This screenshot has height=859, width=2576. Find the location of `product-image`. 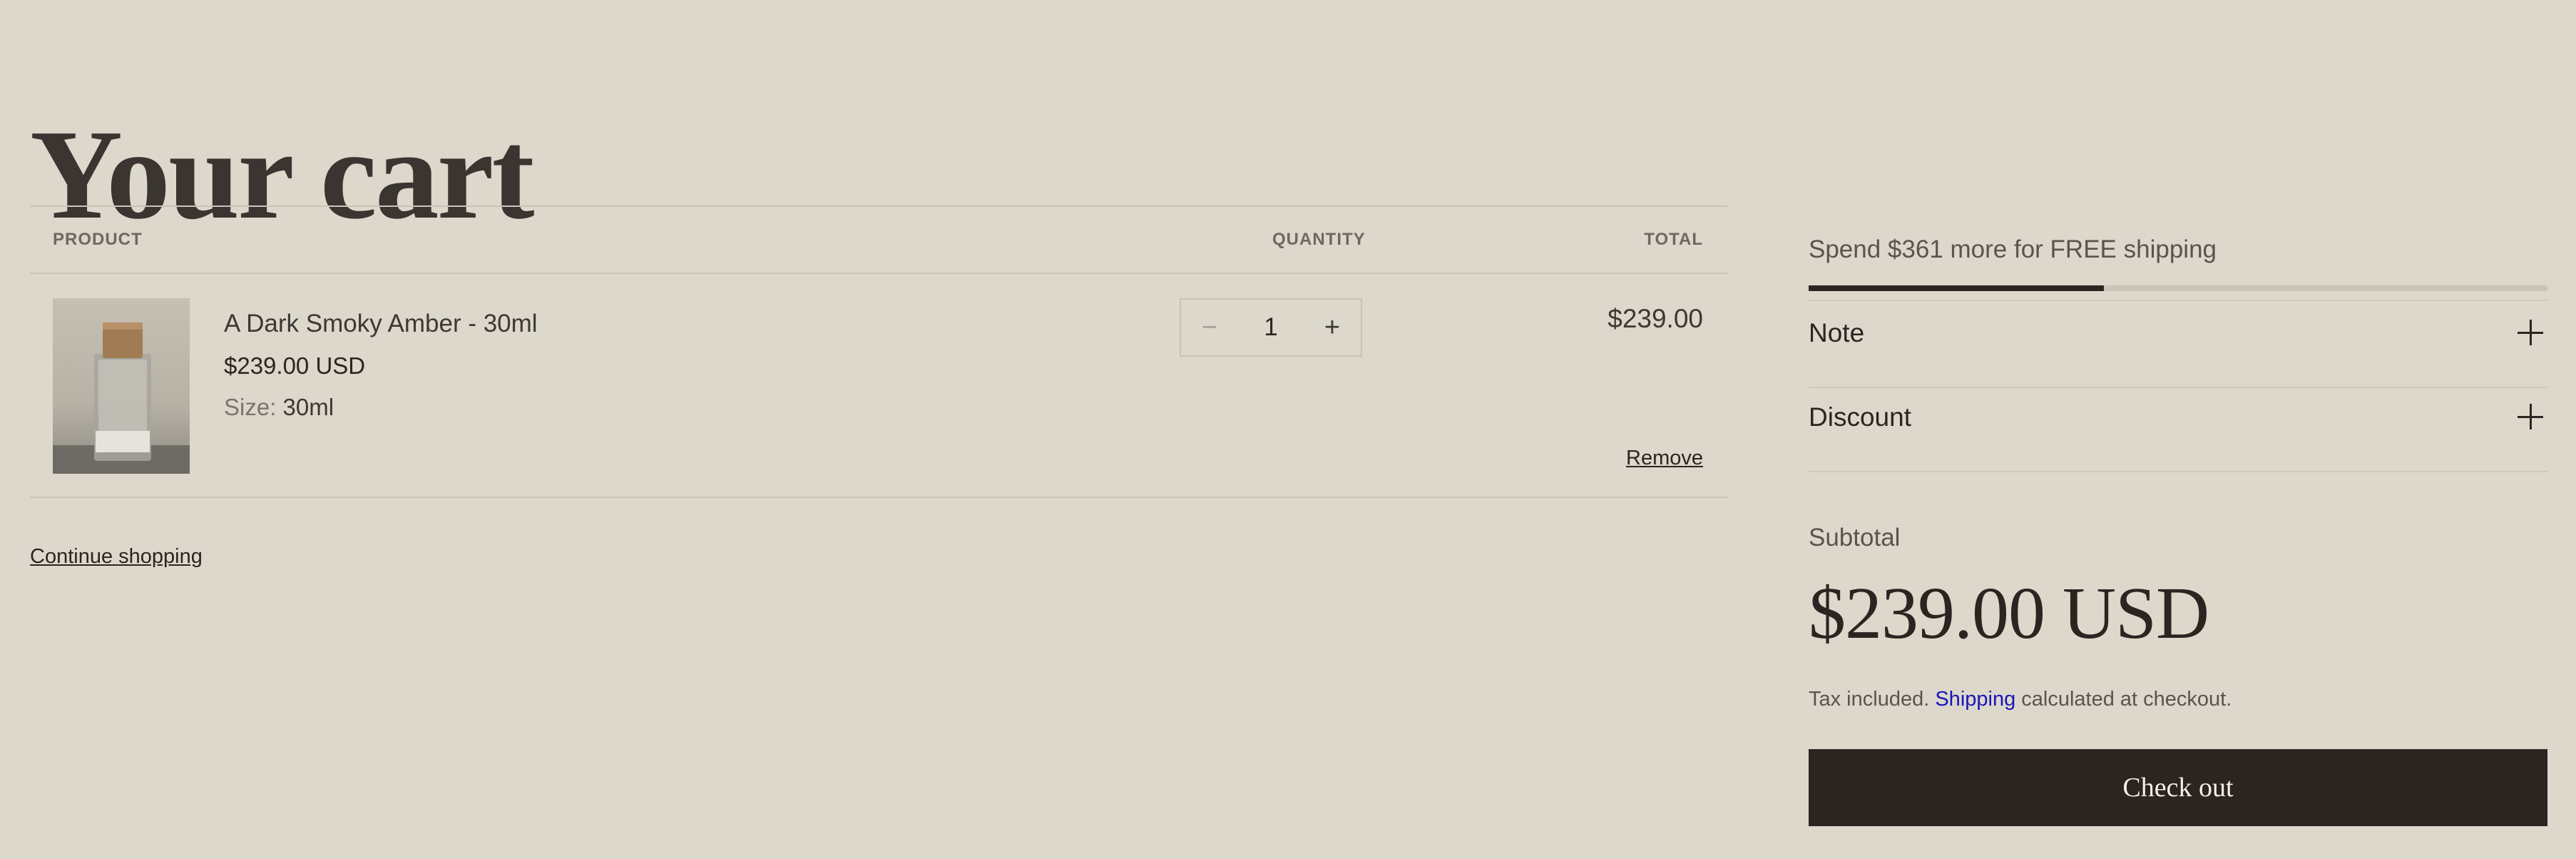

product-image is located at coordinates (122, 386).